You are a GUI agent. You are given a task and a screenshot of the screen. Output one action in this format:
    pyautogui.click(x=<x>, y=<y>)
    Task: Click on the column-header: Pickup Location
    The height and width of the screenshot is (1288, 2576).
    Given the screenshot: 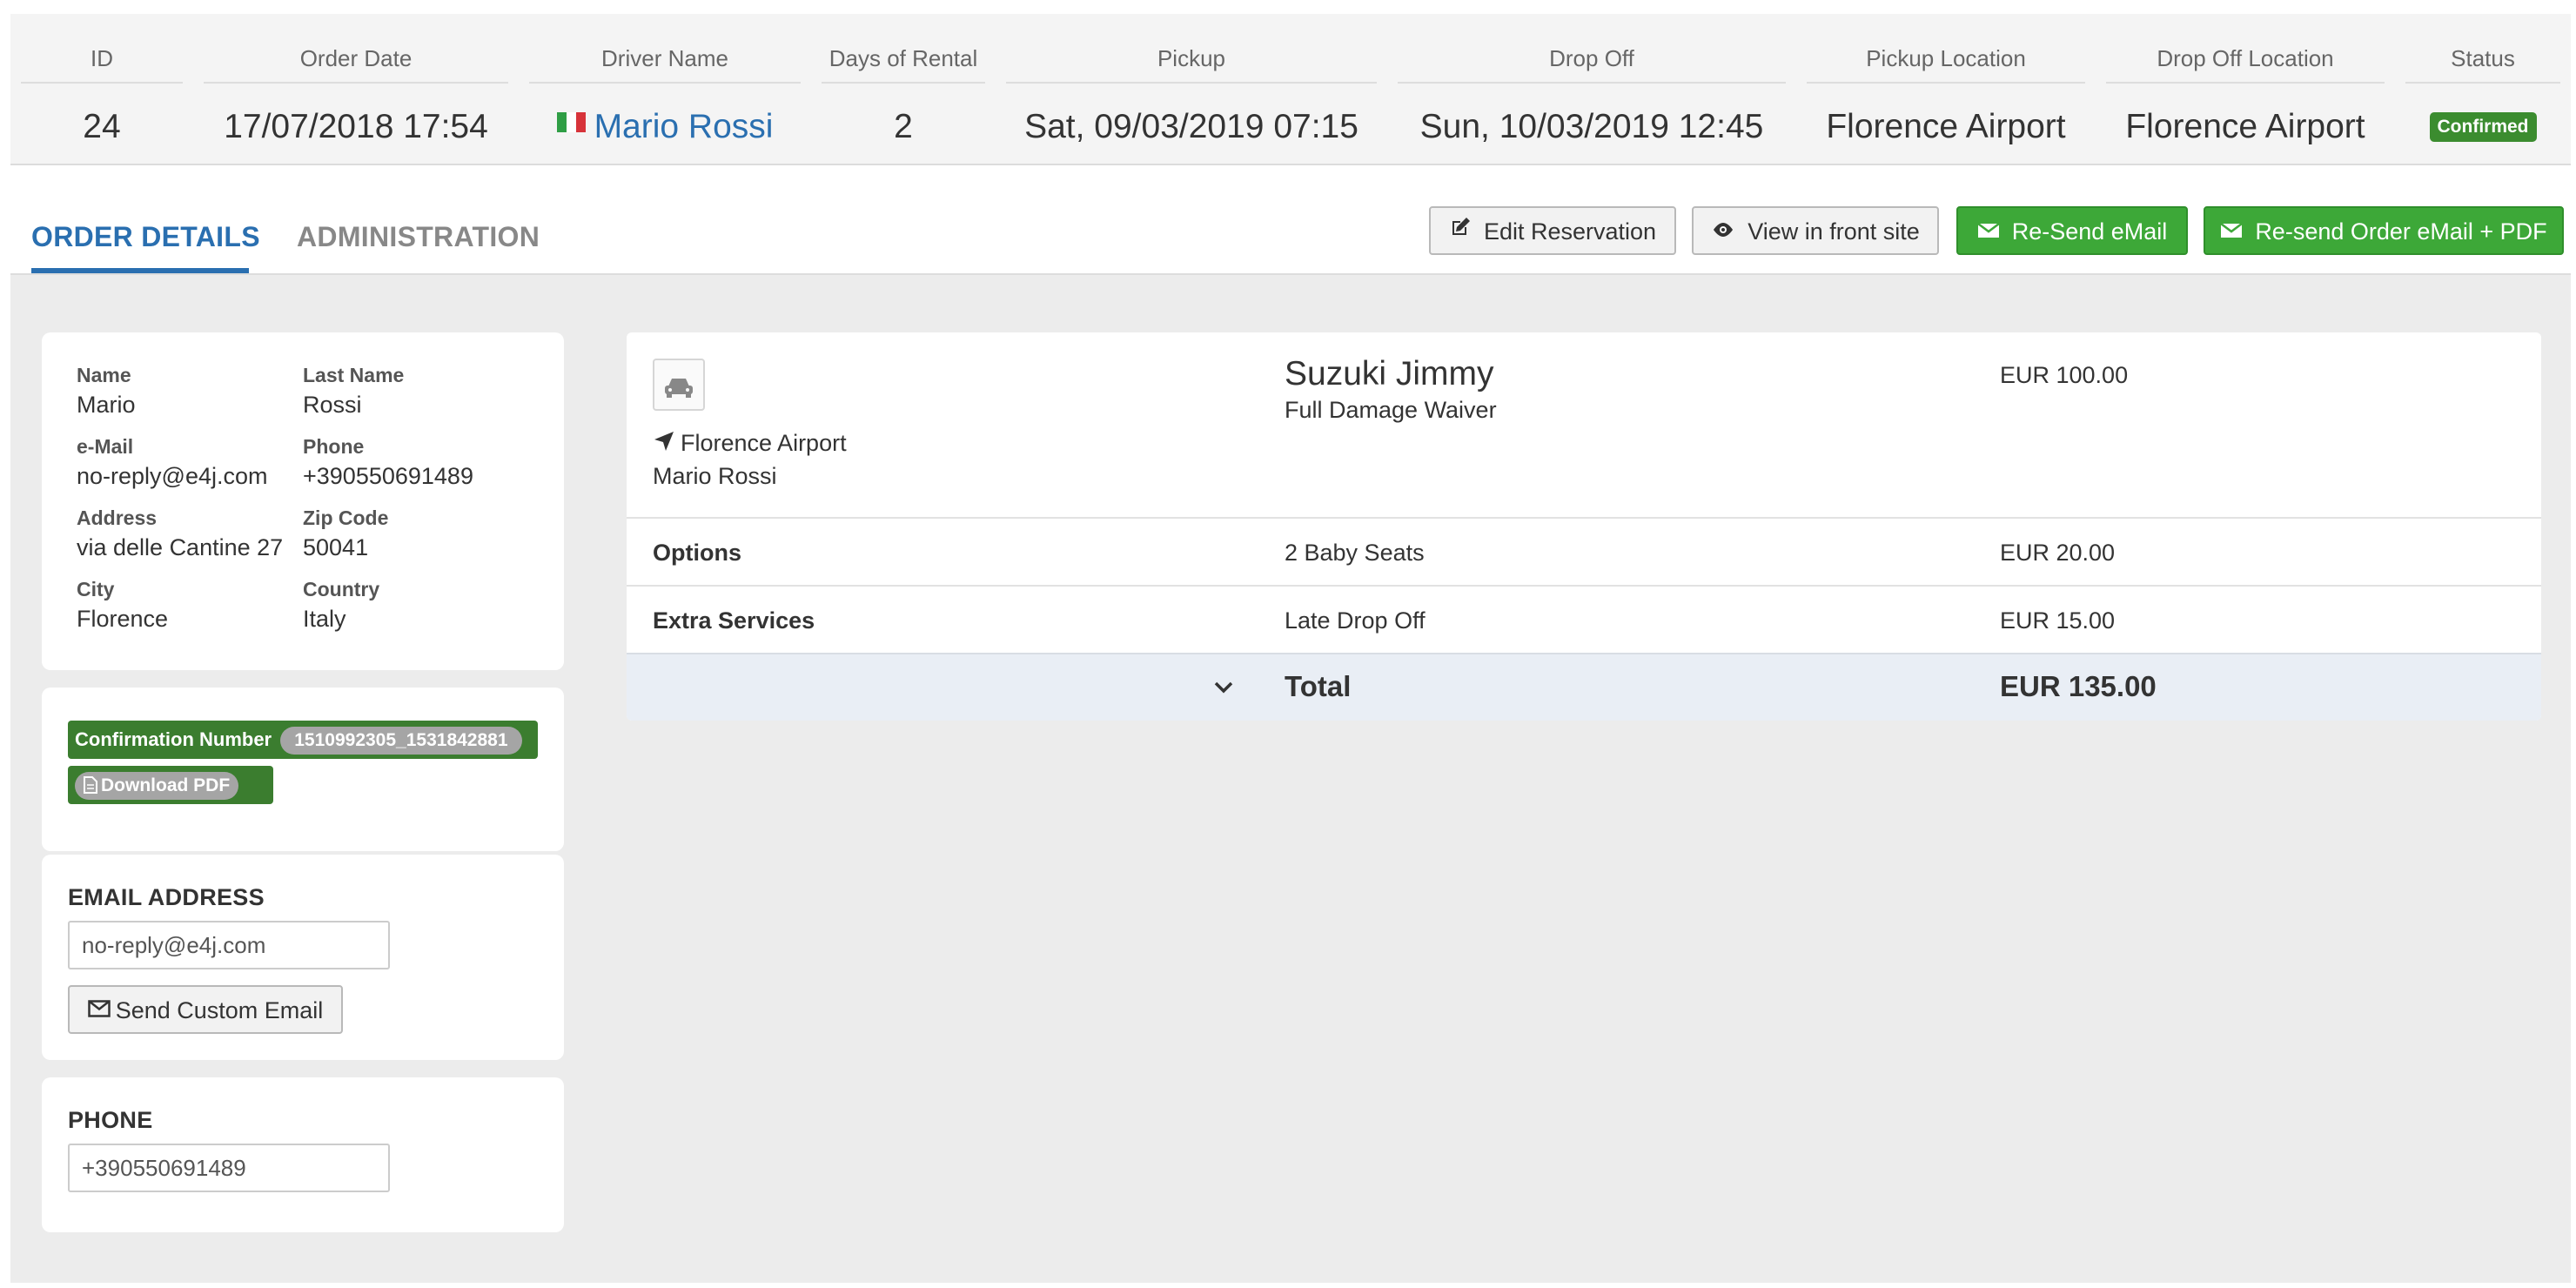 What is the action you would take?
    pyautogui.click(x=1946, y=49)
    